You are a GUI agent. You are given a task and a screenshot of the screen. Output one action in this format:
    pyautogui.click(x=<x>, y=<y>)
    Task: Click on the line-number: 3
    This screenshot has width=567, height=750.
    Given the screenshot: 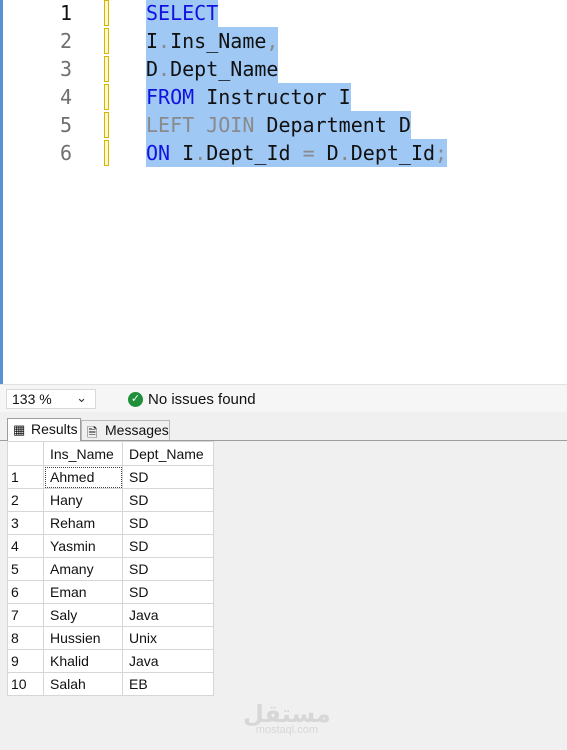 What is the action you would take?
    pyautogui.click(x=65, y=69)
    